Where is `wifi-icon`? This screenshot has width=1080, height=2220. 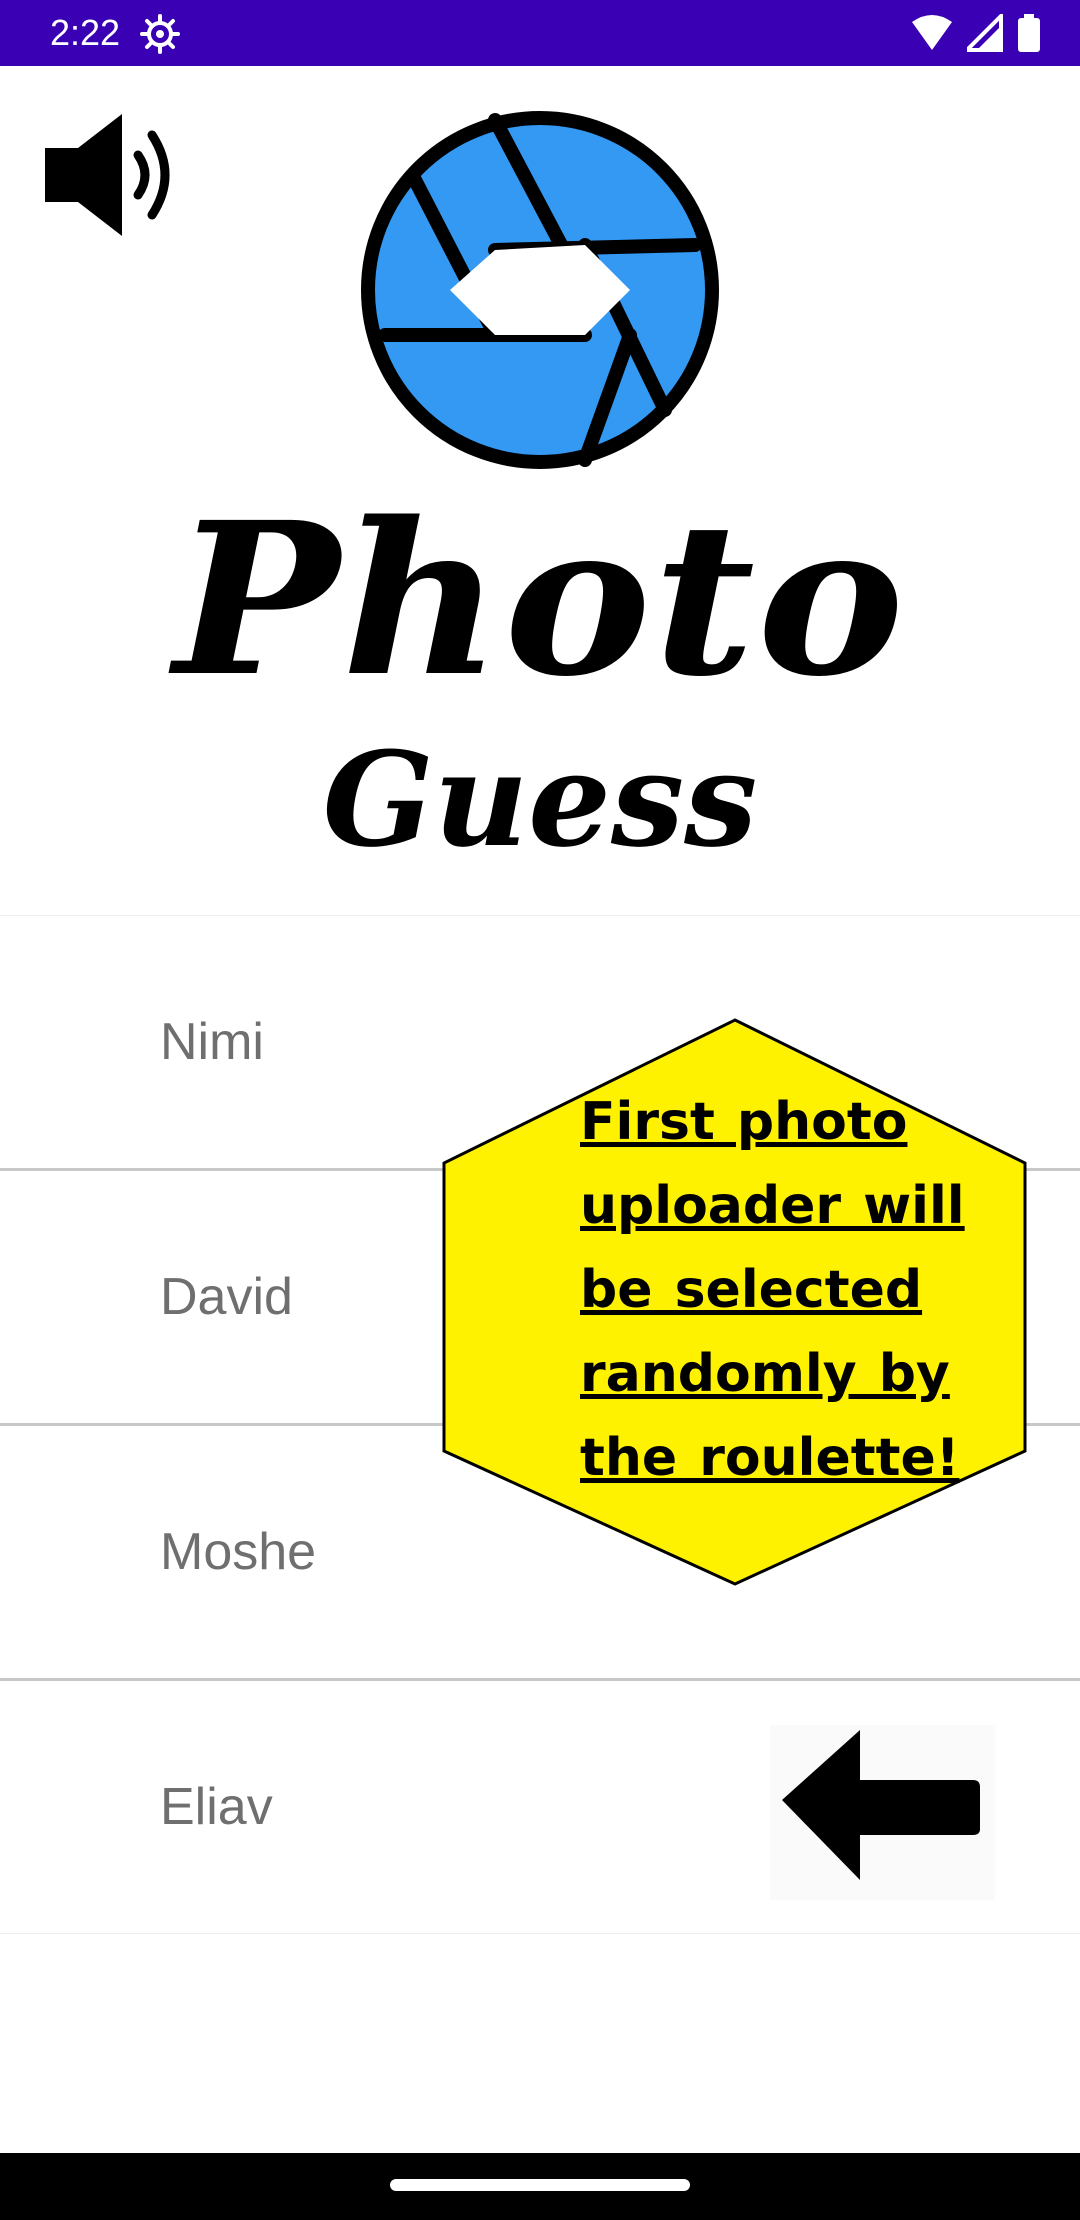
wifi-icon is located at coordinates (931, 32).